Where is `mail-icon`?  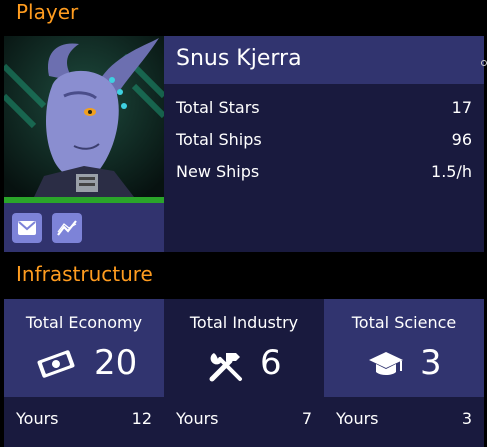 mail-icon is located at coordinates (27, 228).